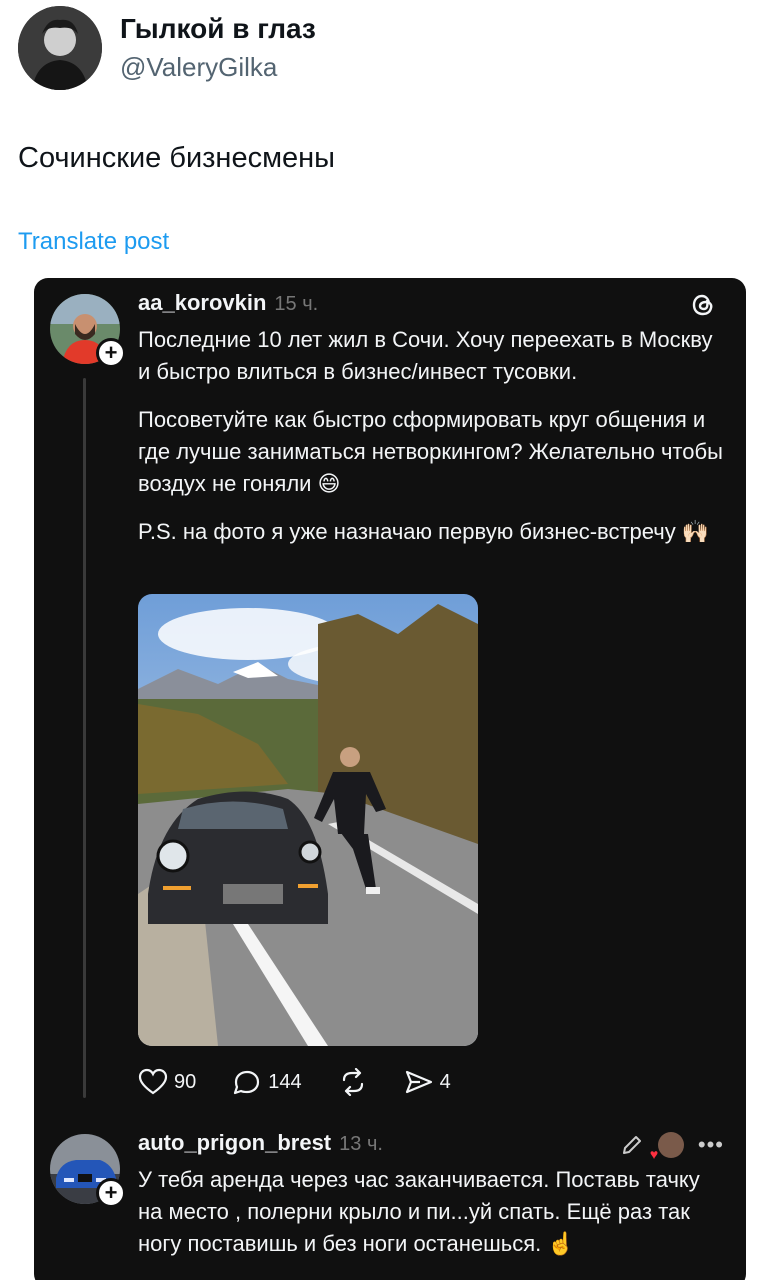 Image resolution: width=779 pixels, height=1280 pixels. Describe the element at coordinates (167, 48) in the screenshot. I see `tweet-header: Гылкой в глаз @ValeryGilka` at that location.